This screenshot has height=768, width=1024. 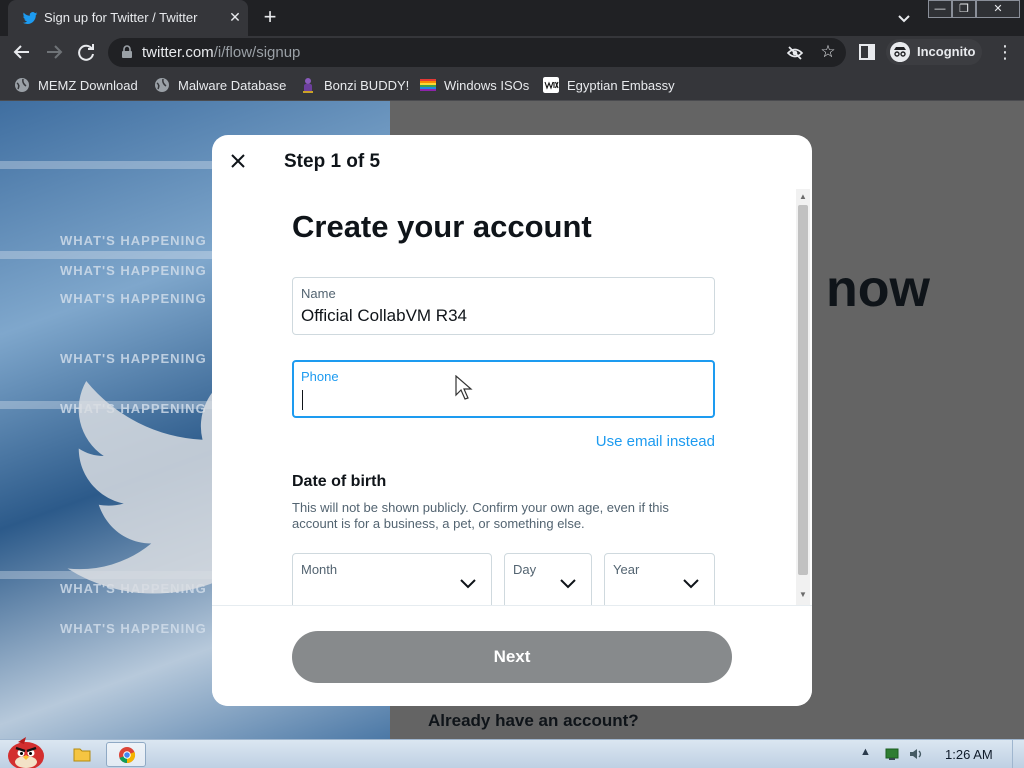 What do you see at coordinates (428, 85) in the screenshot?
I see `rainbow-flag-icon` at bounding box center [428, 85].